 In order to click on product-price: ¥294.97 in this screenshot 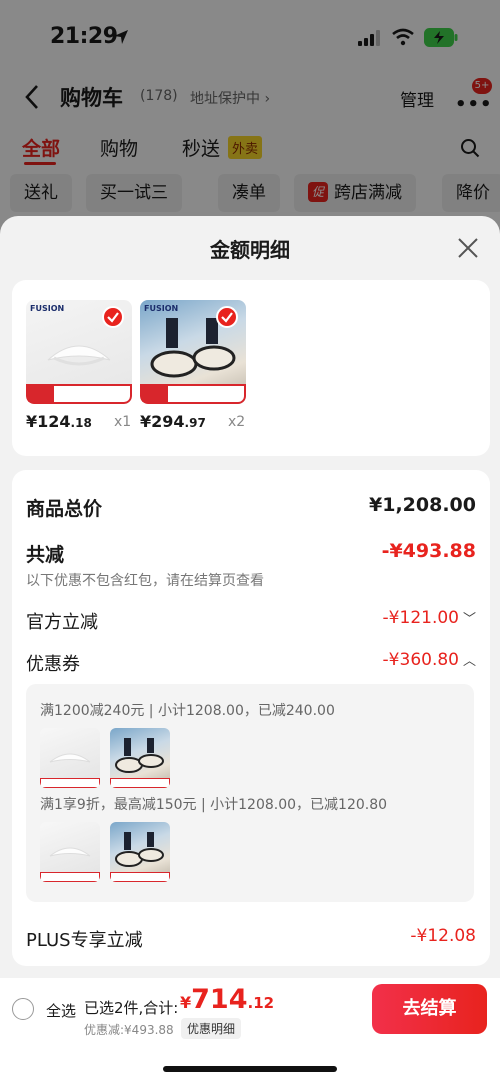, I will do `click(173, 421)`.